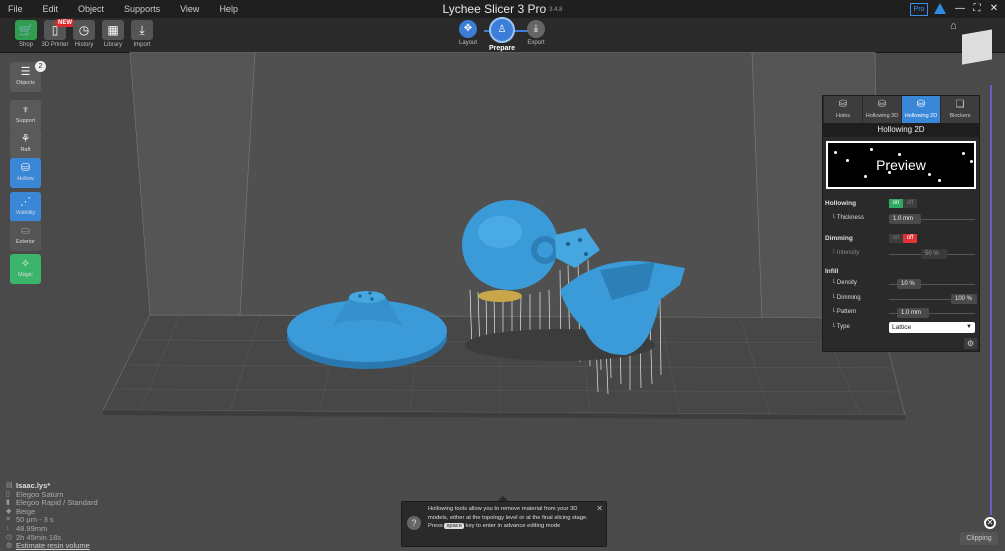 Image resolution: width=1005 pixels, height=551 pixels. What do you see at coordinates (25, 202) in the screenshot?
I see `visibility-icon: ⋰` at bounding box center [25, 202].